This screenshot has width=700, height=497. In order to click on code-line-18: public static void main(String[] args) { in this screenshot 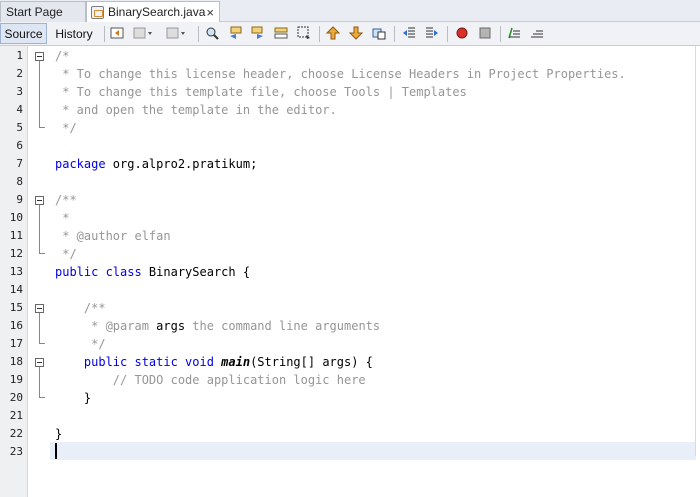, I will do `click(214, 362)`.